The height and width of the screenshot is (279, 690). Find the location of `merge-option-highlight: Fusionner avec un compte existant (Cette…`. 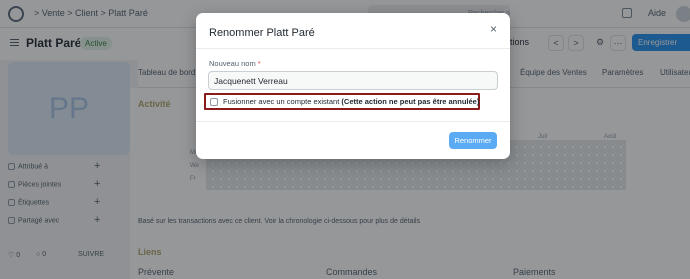

merge-option-highlight: Fusionner avec un compte existant (Cette… is located at coordinates (342, 101).